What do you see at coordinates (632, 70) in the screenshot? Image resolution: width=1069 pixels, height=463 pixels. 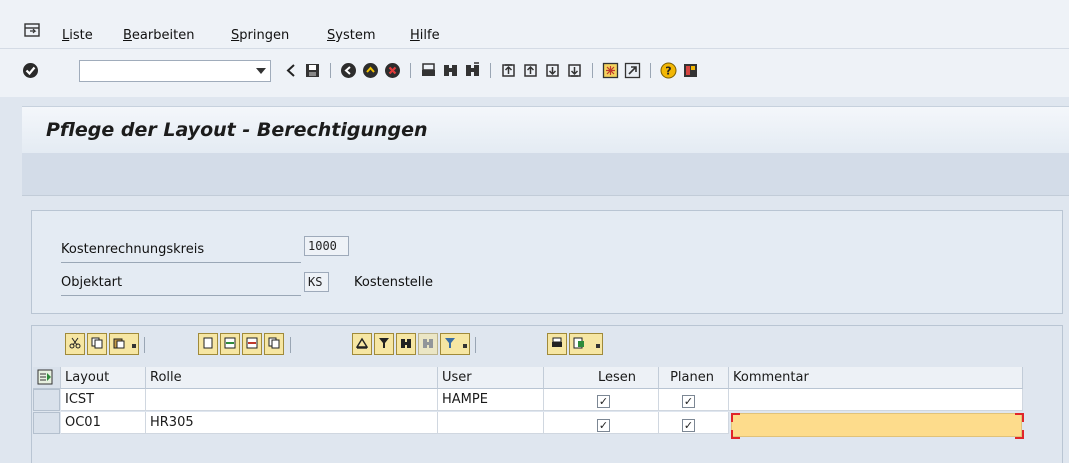 I see `shortcut-icon` at bounding box center [632, 70].